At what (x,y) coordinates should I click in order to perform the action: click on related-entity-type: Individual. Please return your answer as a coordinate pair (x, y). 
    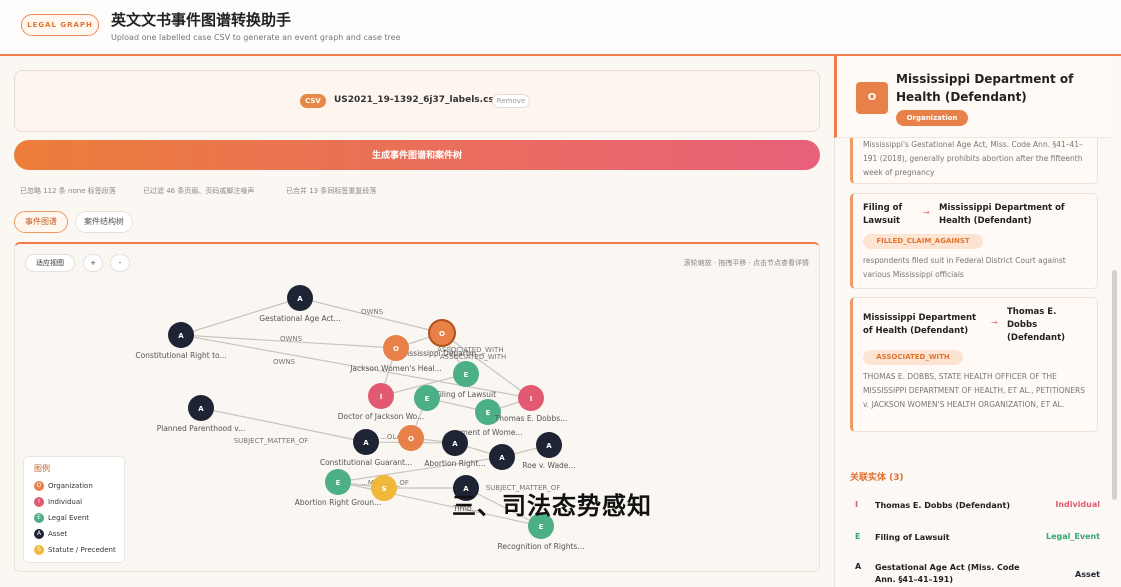
    Looking at the image, I should click on (1077, 504).